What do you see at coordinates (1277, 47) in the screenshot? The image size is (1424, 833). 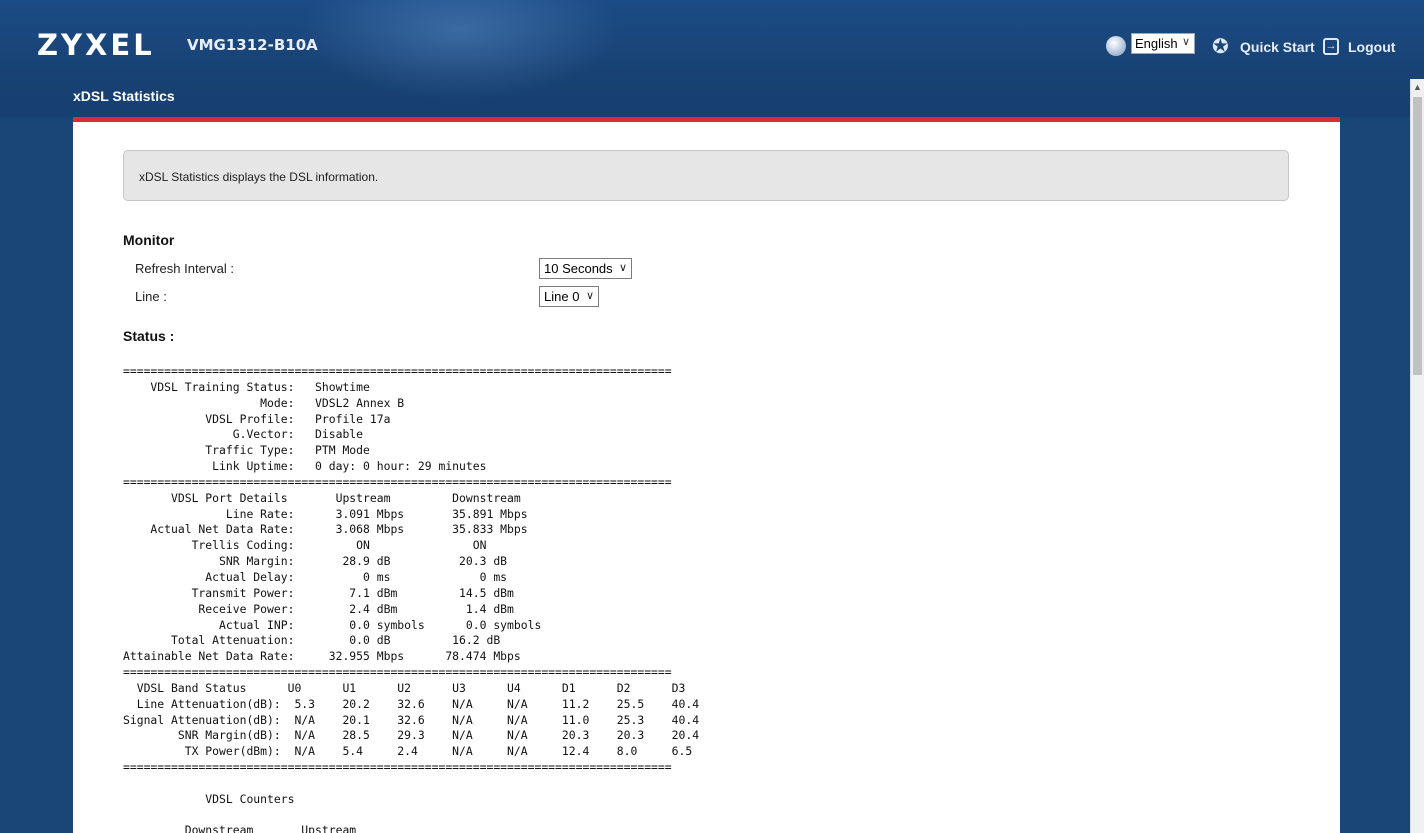 I see `quick-start-link: Quick Start` at bounding box center [1277, 47].